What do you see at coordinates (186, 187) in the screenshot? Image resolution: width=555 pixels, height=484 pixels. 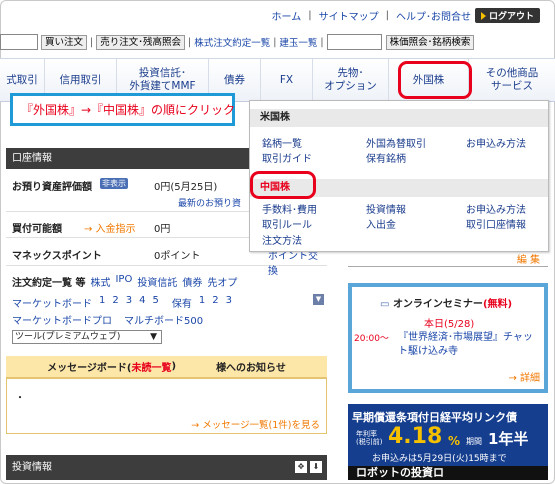 I see `asset-value: 0円(5月25日)` at bounding box center [186, 187].